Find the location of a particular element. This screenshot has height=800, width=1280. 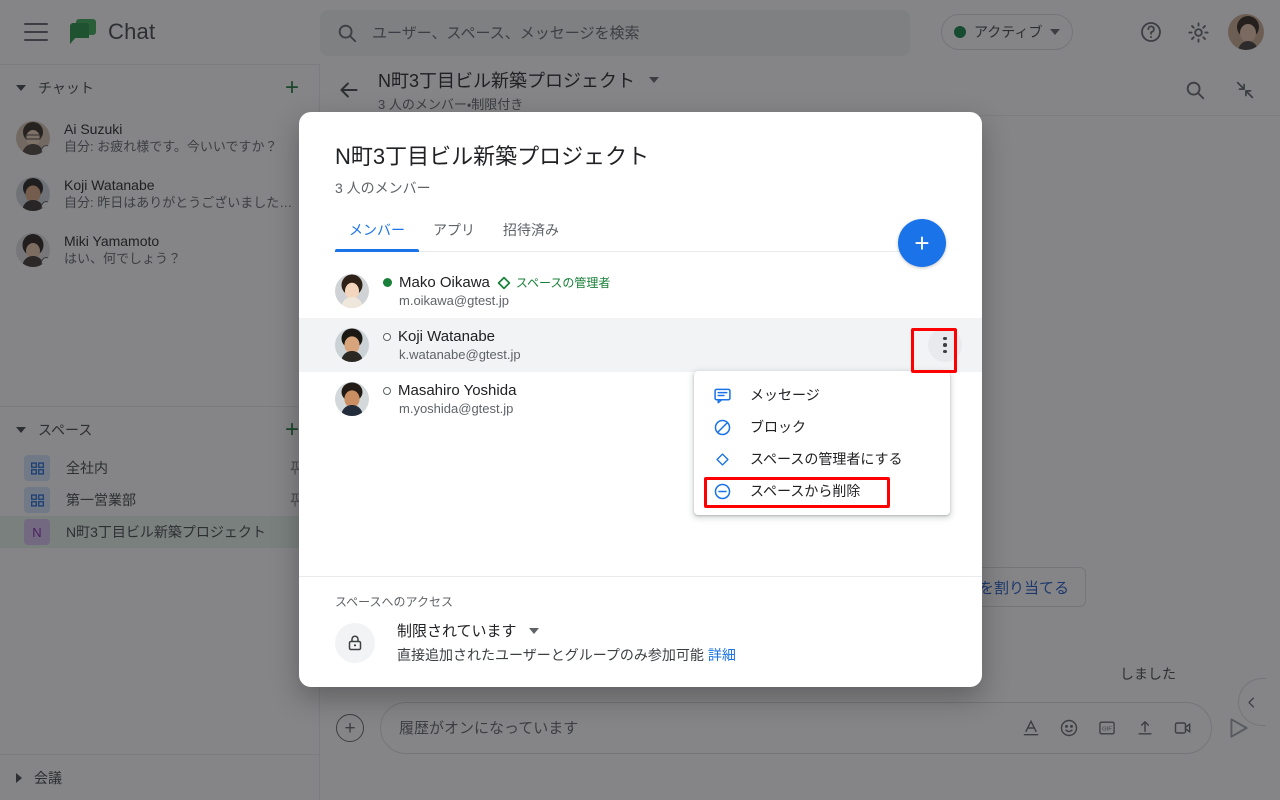

add-member-button: + is located at coordinates (922, 243).